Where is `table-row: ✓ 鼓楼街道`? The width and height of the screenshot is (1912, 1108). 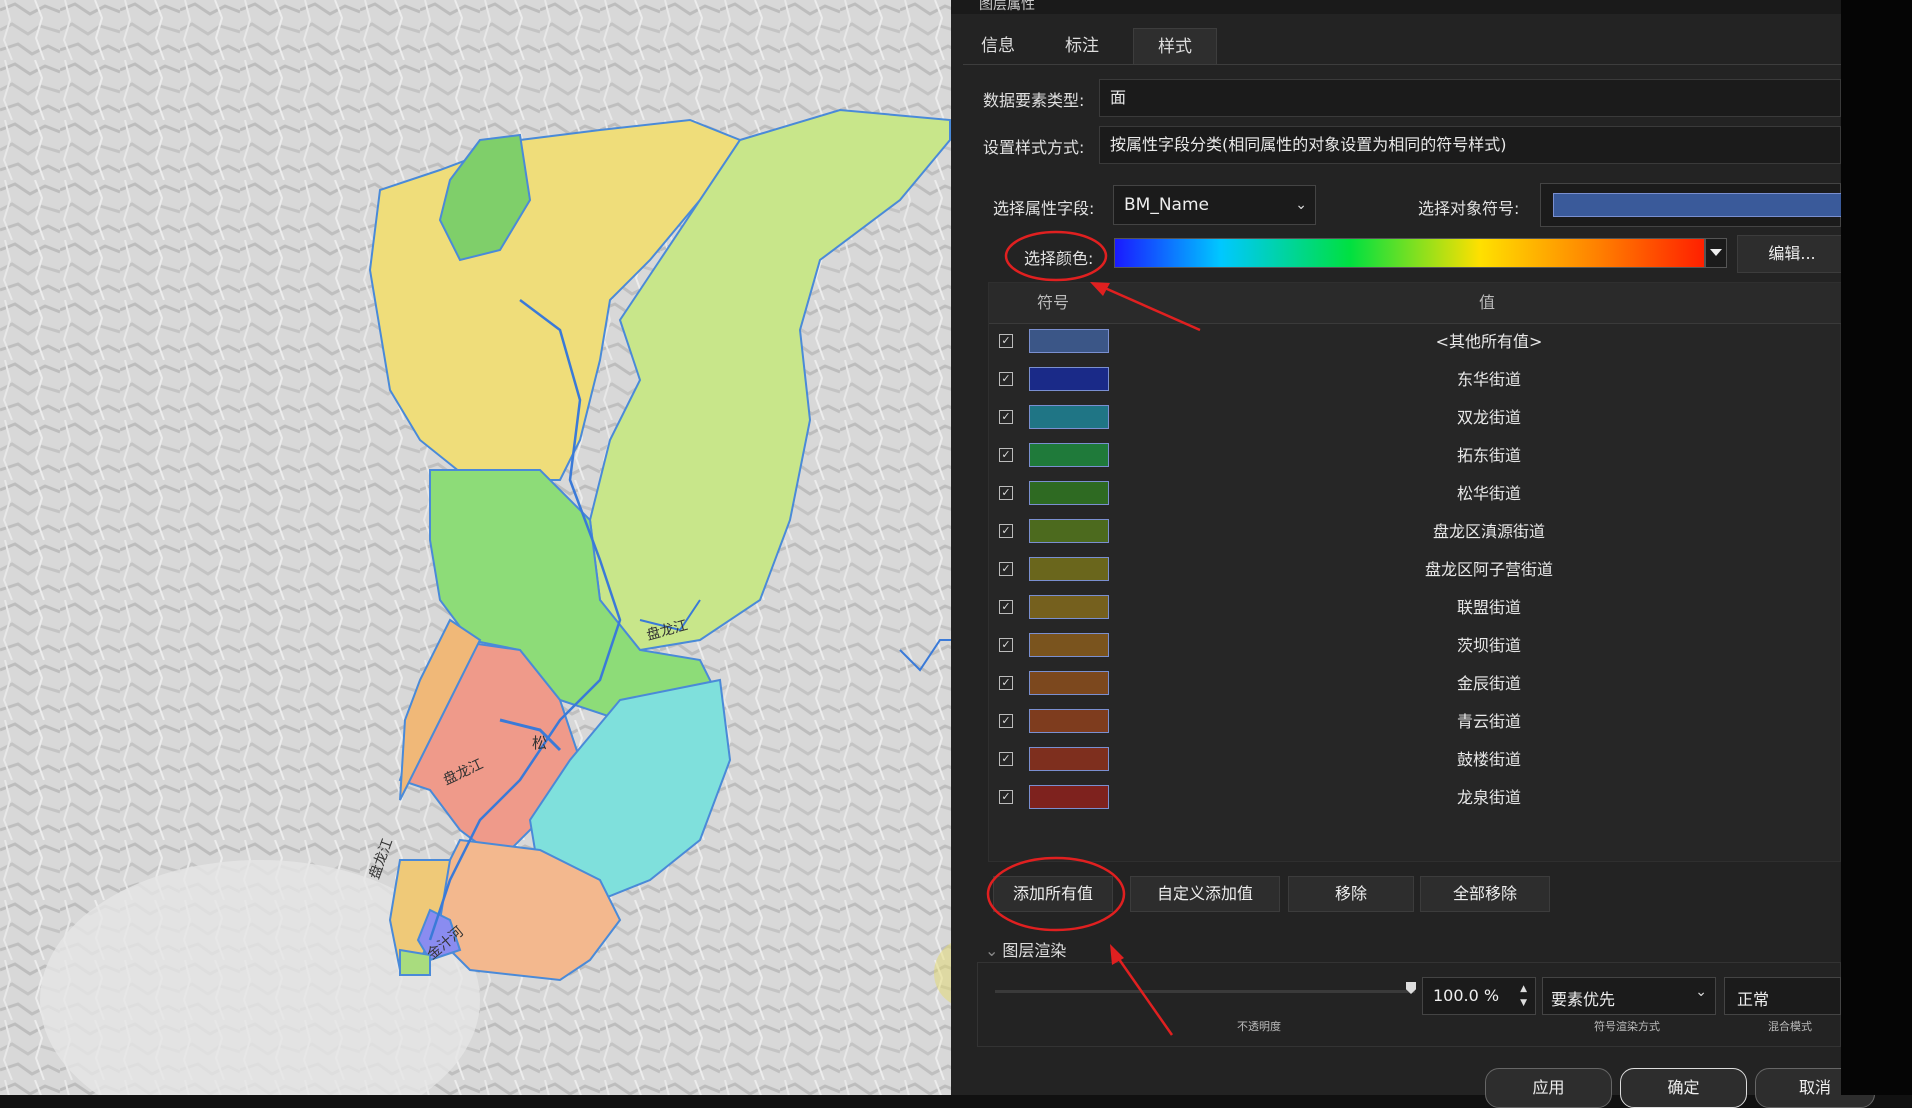 table-row: ✓ 鼓楼街道 is located at coordinates (1415, 760).